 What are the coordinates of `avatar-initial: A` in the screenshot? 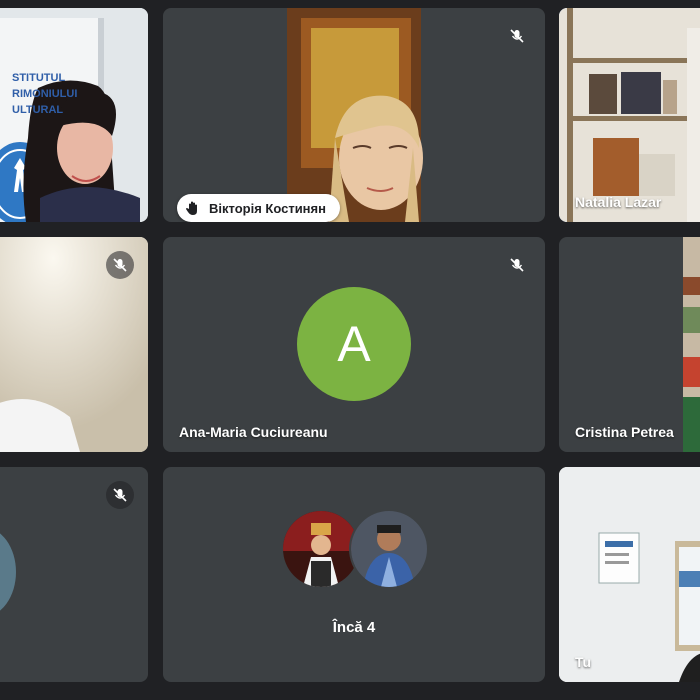 It's located at (354, 344).